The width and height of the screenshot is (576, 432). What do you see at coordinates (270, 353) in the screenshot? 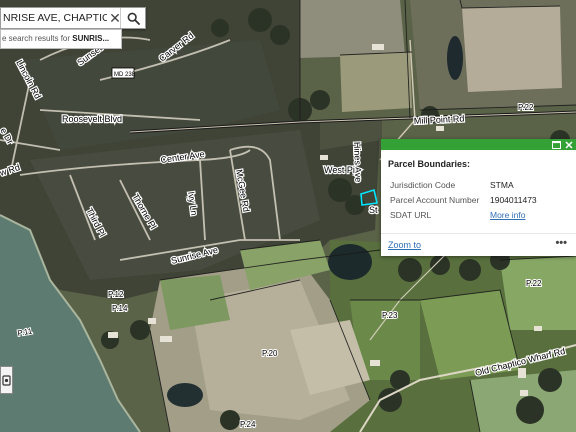
I see `parcel-label: P.20` at bounding box center [270, 353].